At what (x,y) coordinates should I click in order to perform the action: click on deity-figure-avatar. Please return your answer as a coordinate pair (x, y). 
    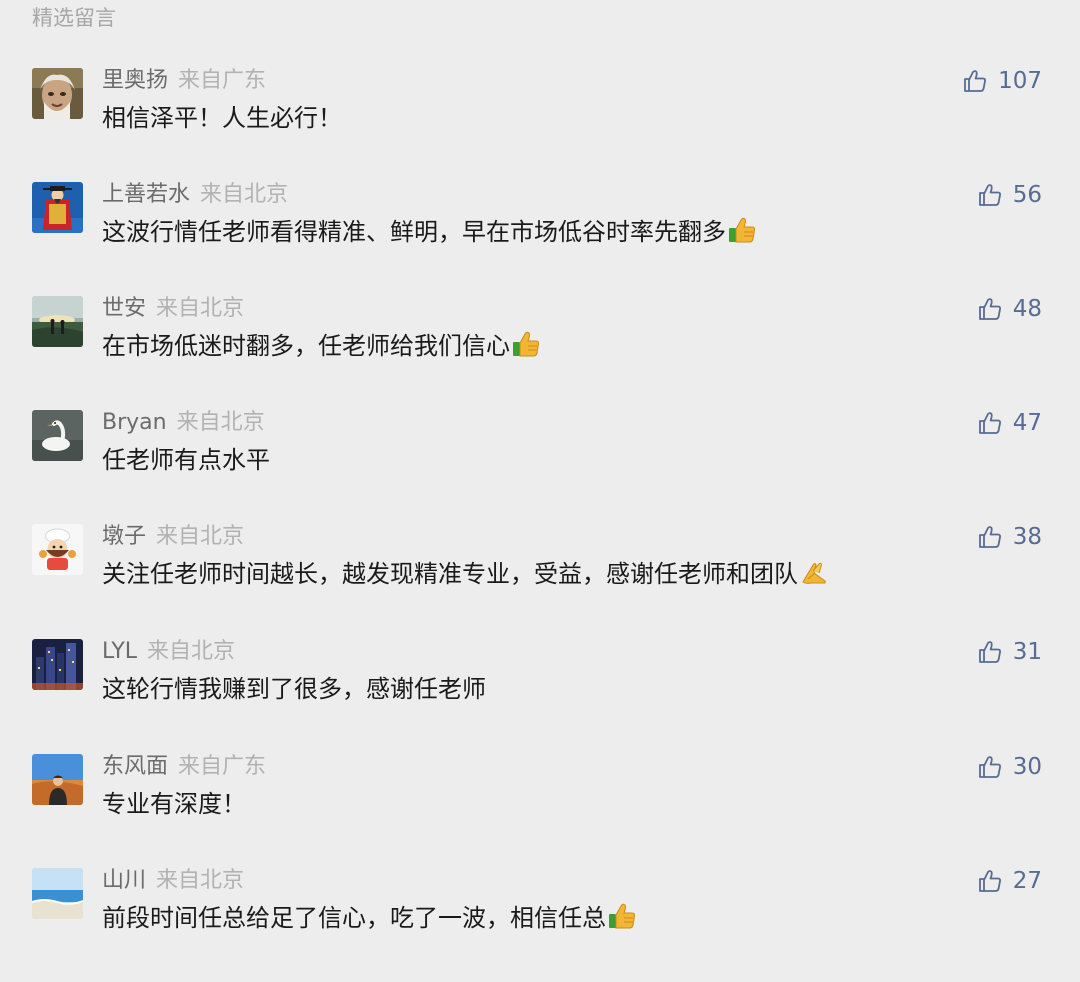
    Looking at the image, I should click on (57, 207).